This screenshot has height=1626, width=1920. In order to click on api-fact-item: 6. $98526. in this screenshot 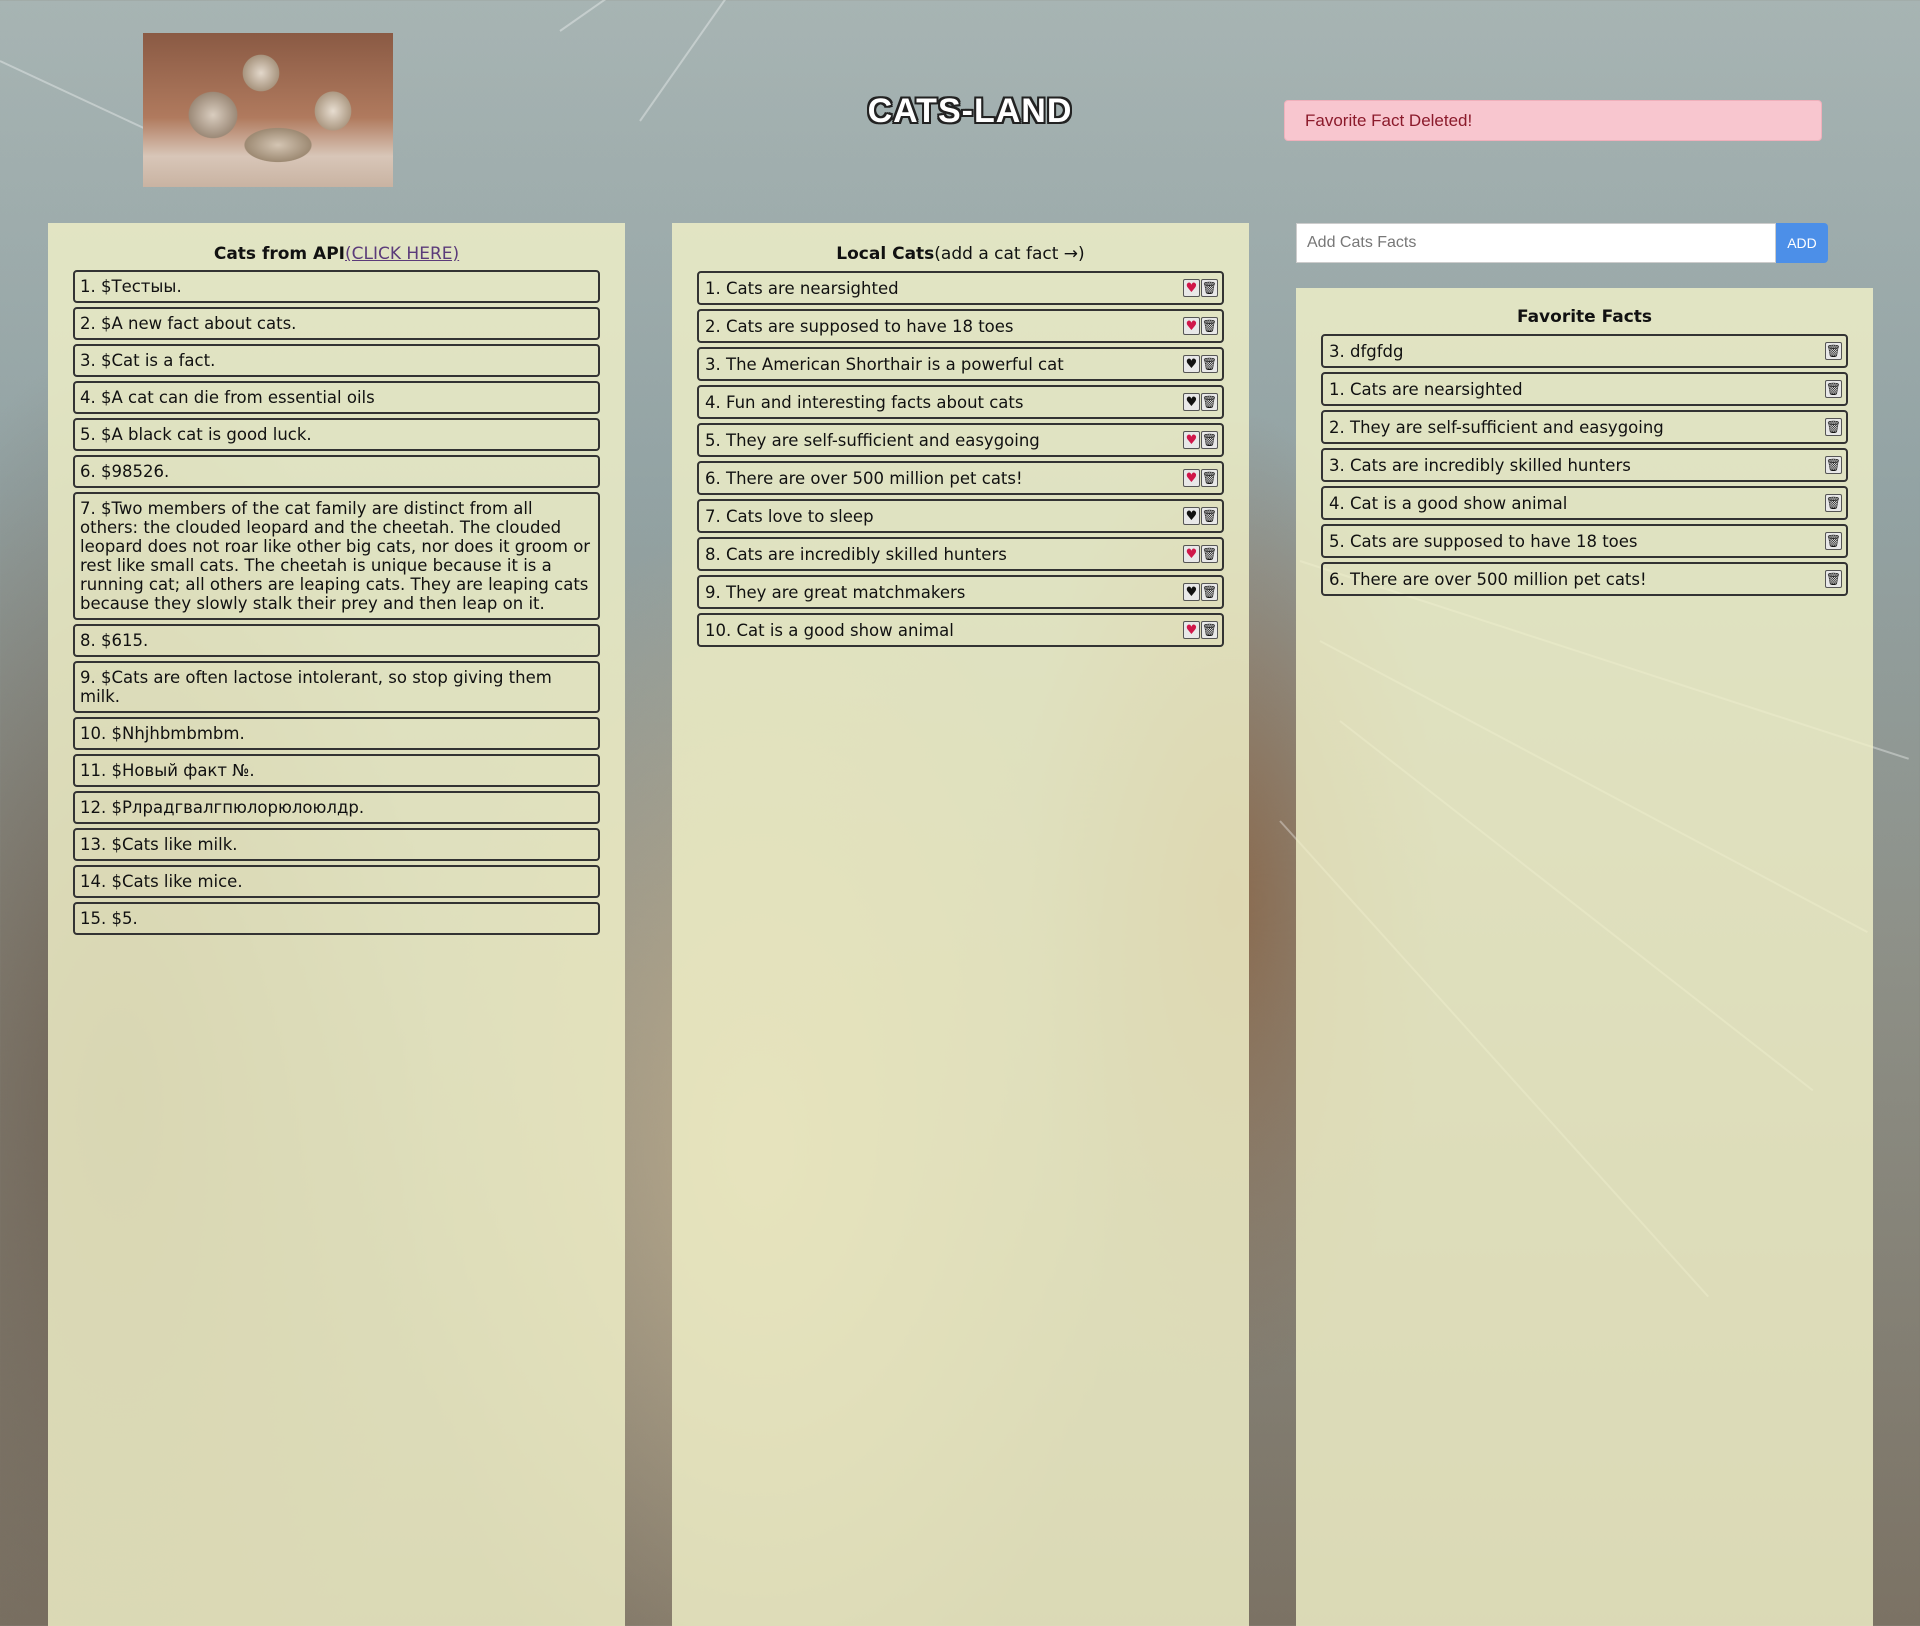, I will do `click(336, 471)`.